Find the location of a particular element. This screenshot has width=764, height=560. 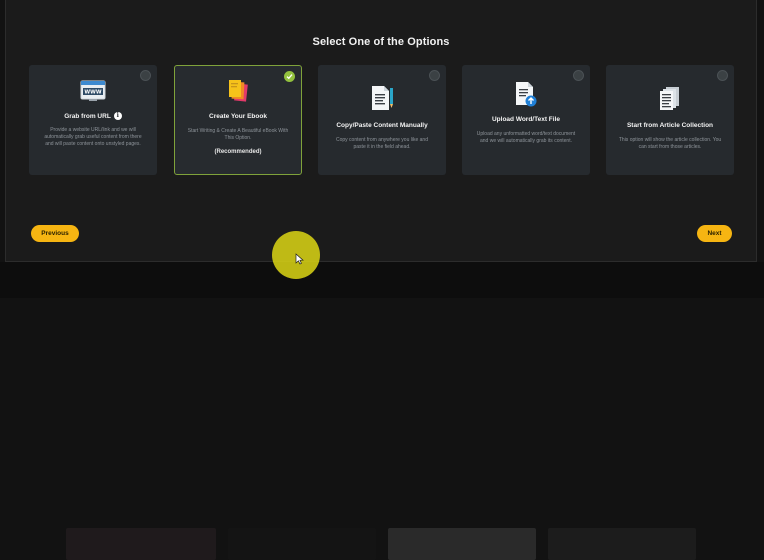

upload-document-icon is located at coordinates (526, 96).